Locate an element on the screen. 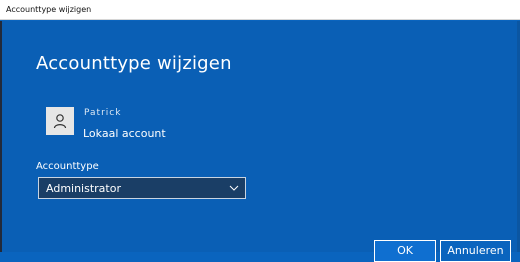  account-type-select: Administrator is located at coordinates (142, 188).